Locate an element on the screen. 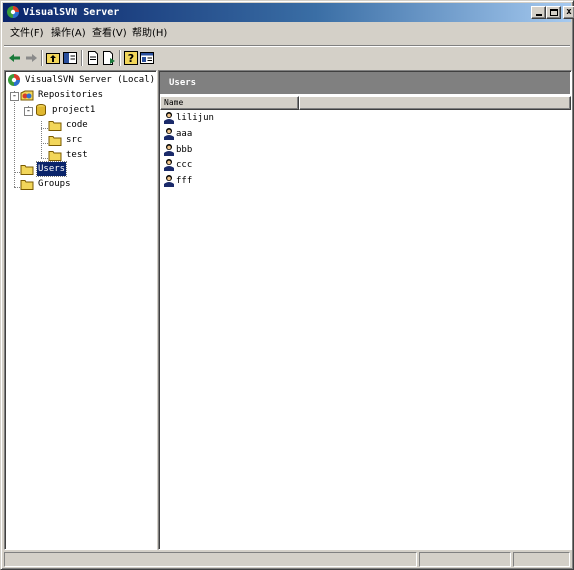 The image size is (574, 570). window-title: VisualSVN Server is located at coordinates (71, 12).